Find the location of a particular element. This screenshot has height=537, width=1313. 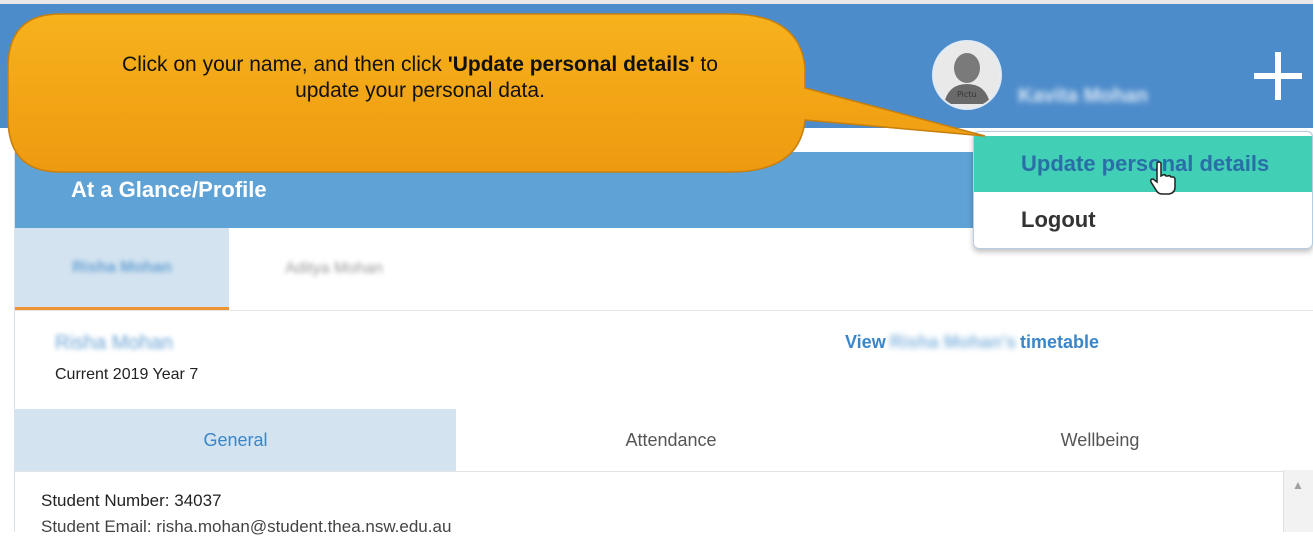

link-prefix: View is located at coordinates (865, 342).